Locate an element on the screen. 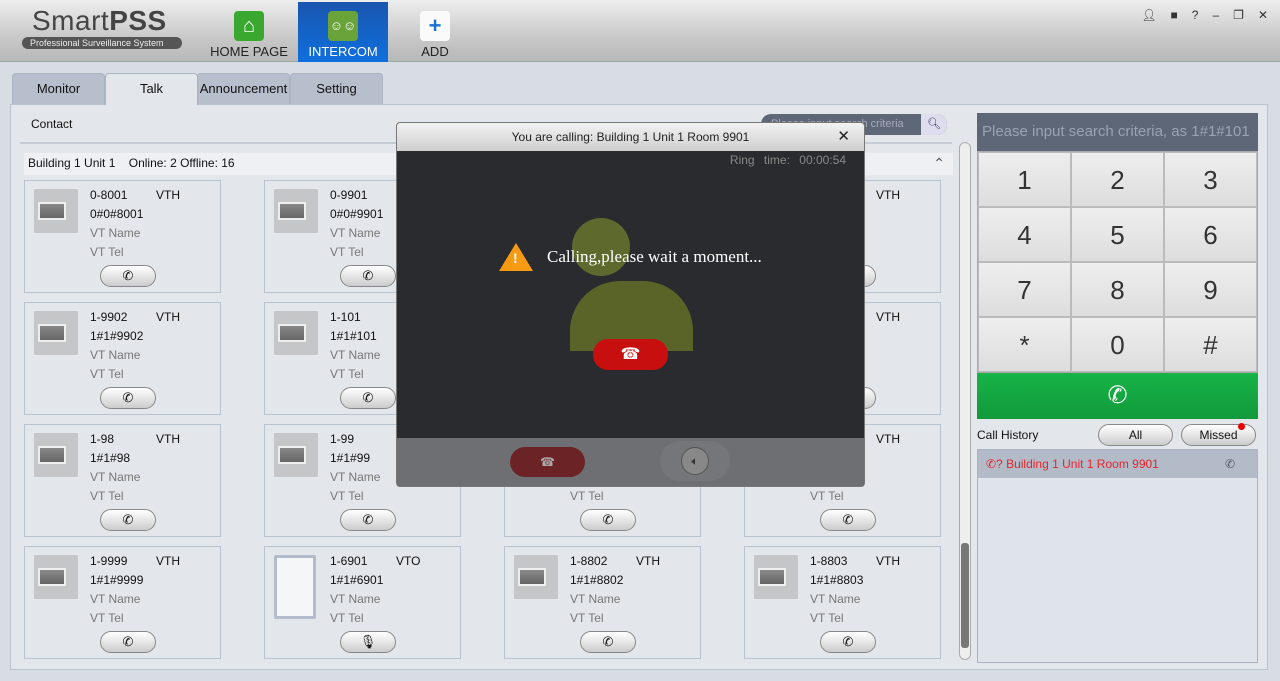 This screenshot has height=681, width=1280. device-address: 1#1#8802 is located at coordinates (597, 580).